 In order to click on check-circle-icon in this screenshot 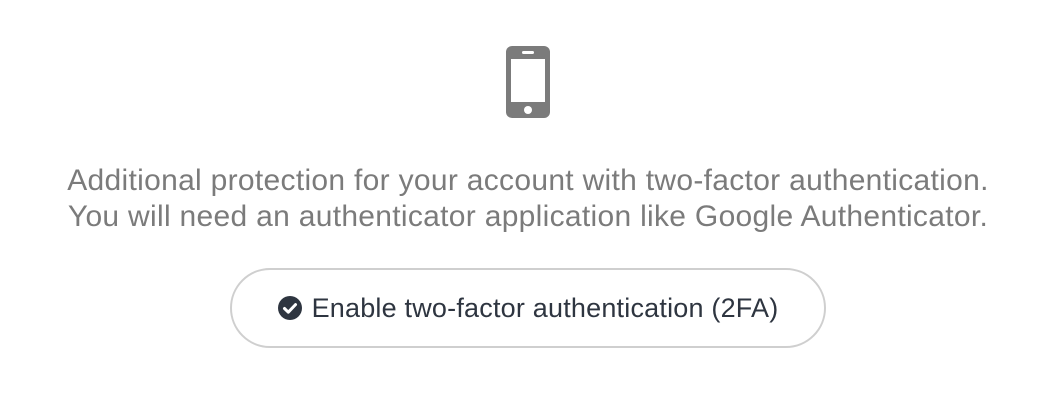, I will do `click(289, 308)`.